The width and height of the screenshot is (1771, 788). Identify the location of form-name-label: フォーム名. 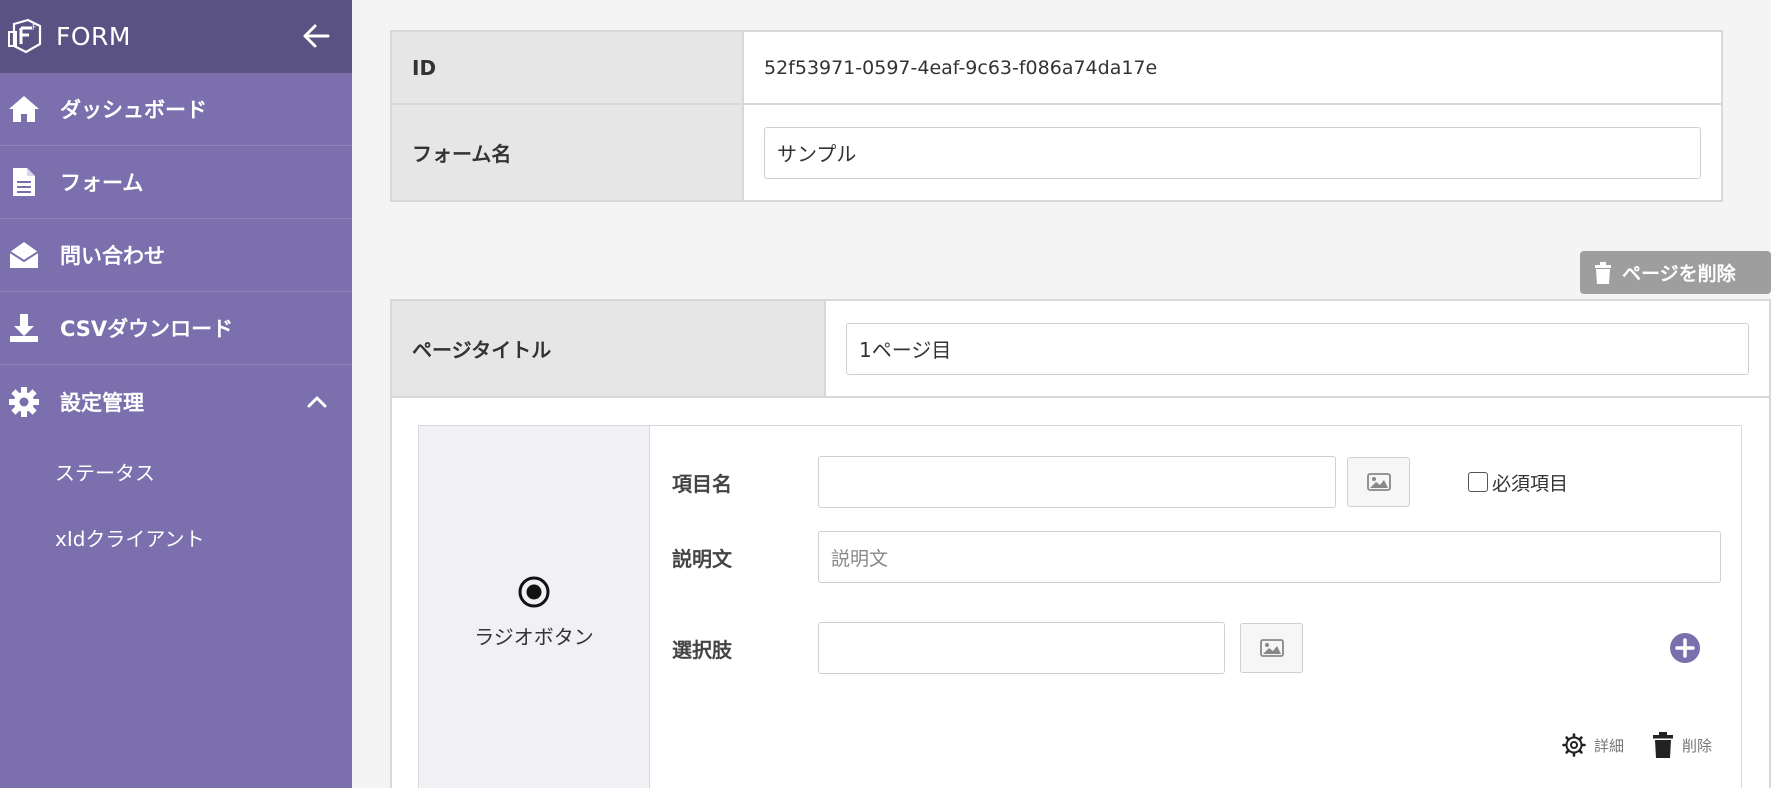
(568, 152).